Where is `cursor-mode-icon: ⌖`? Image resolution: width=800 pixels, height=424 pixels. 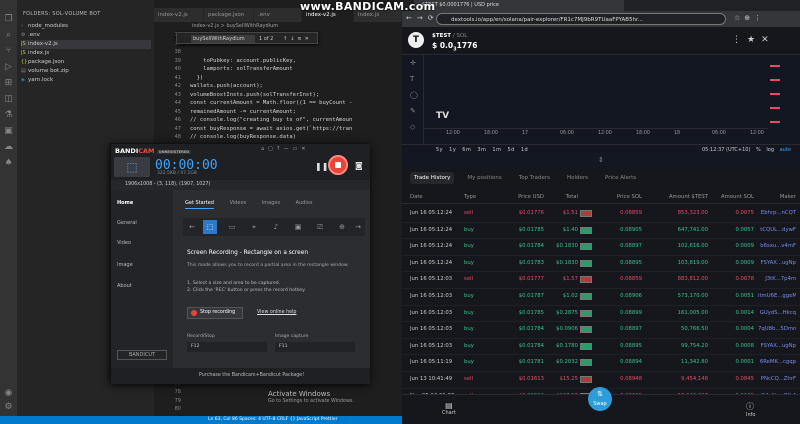
cursor-mode-icon: ⌖ is located at coordinates (254, 227).